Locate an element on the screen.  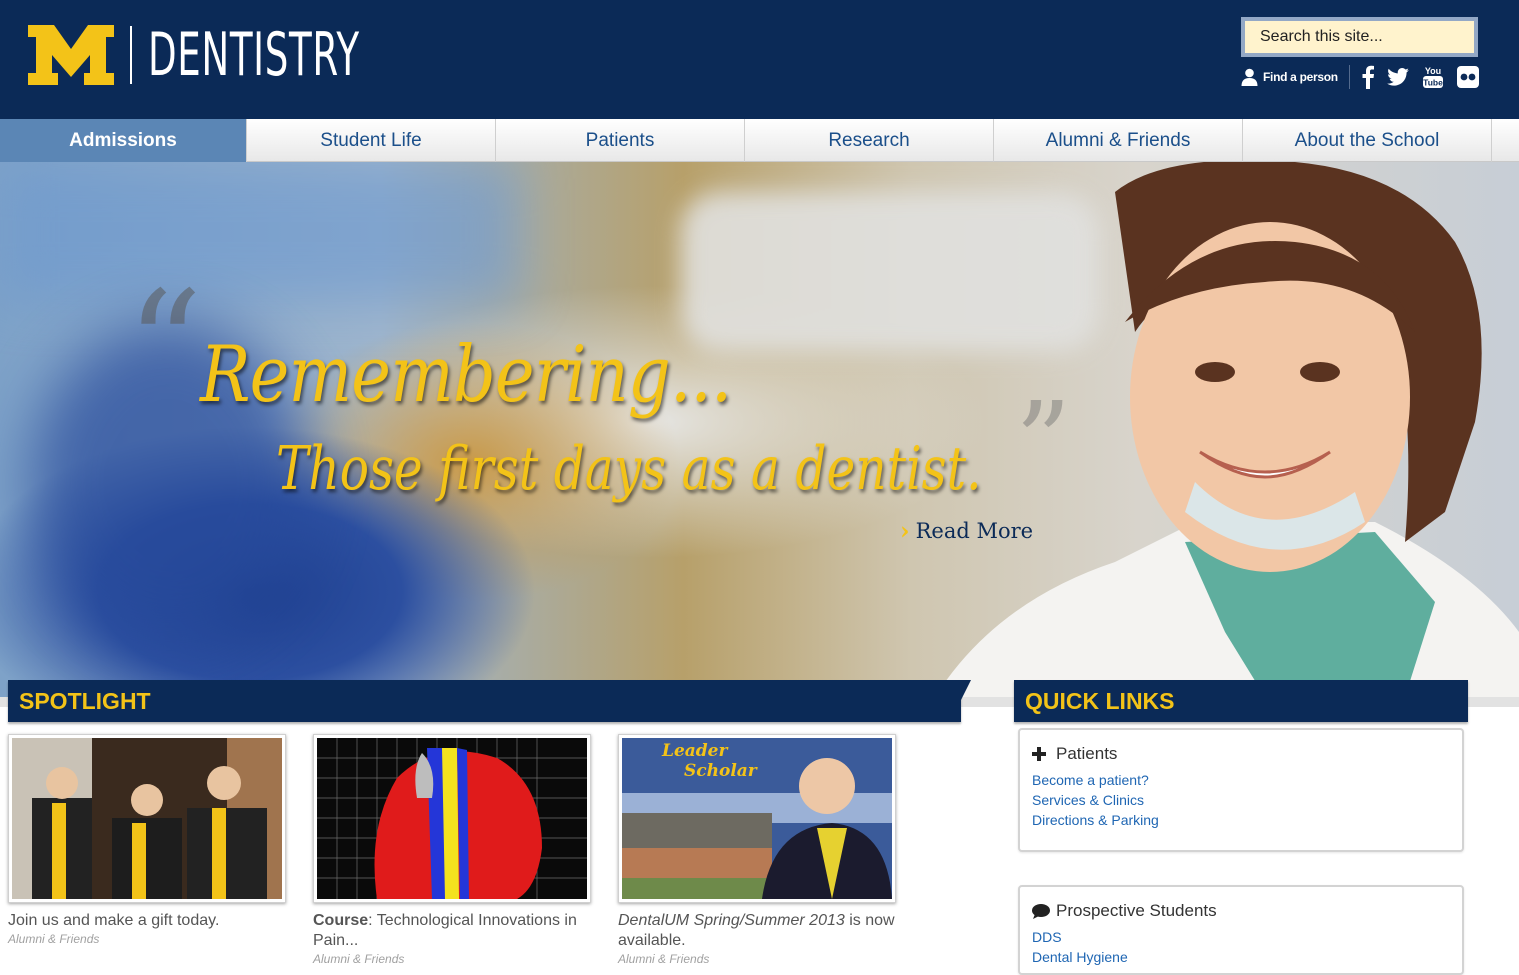
quick-link-dds: DDS is located at coordinates (1241, 937).